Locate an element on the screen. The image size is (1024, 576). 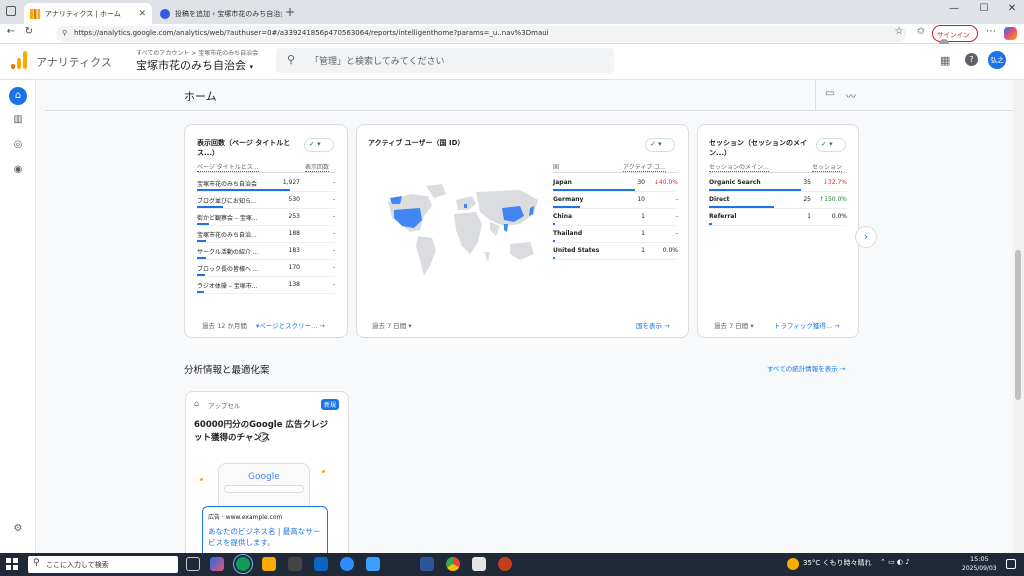
table-row: Direct 25 ↑150.0% is located at coordinates (778, 200).